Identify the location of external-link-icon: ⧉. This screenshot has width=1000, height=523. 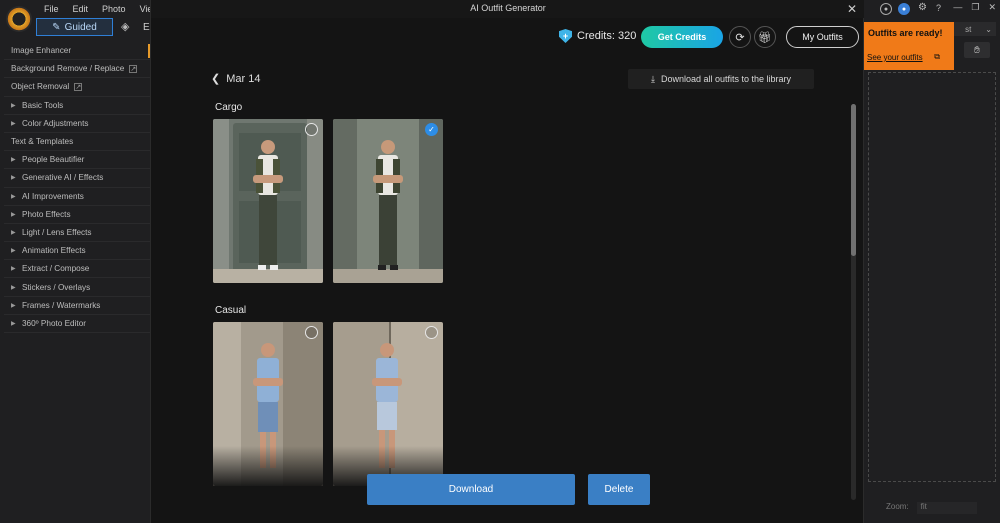
(937, 57).